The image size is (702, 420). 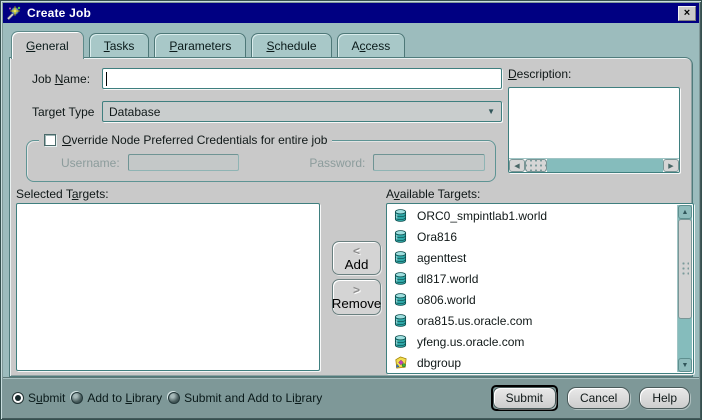 I want to click on radio-selected-icon, so click(x=18, y=397).